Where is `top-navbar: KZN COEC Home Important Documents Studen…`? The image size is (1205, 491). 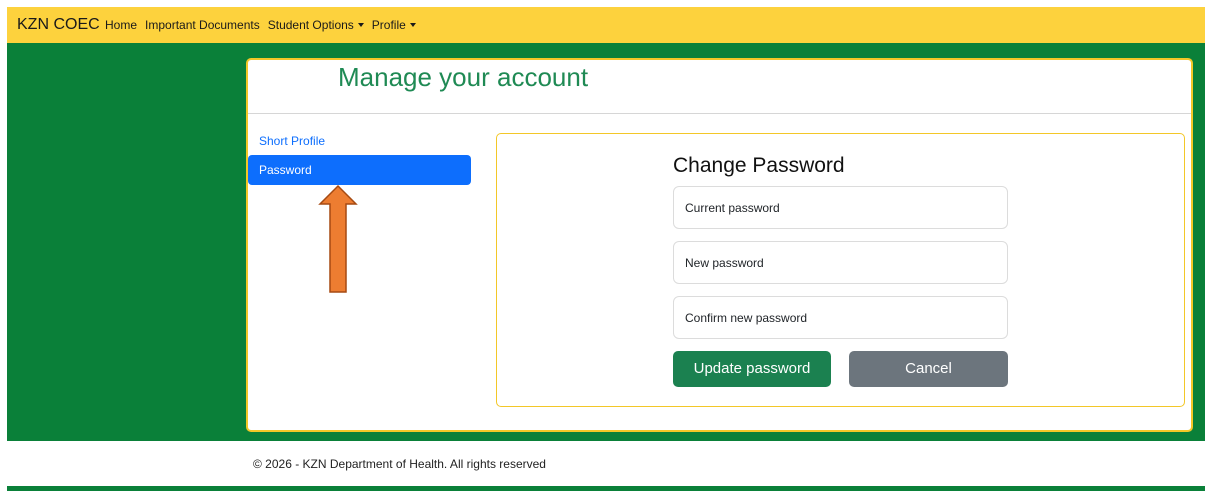 top-navbar: KZN COEC Home Important Documents Studen… is located at coordinates (606, 25).